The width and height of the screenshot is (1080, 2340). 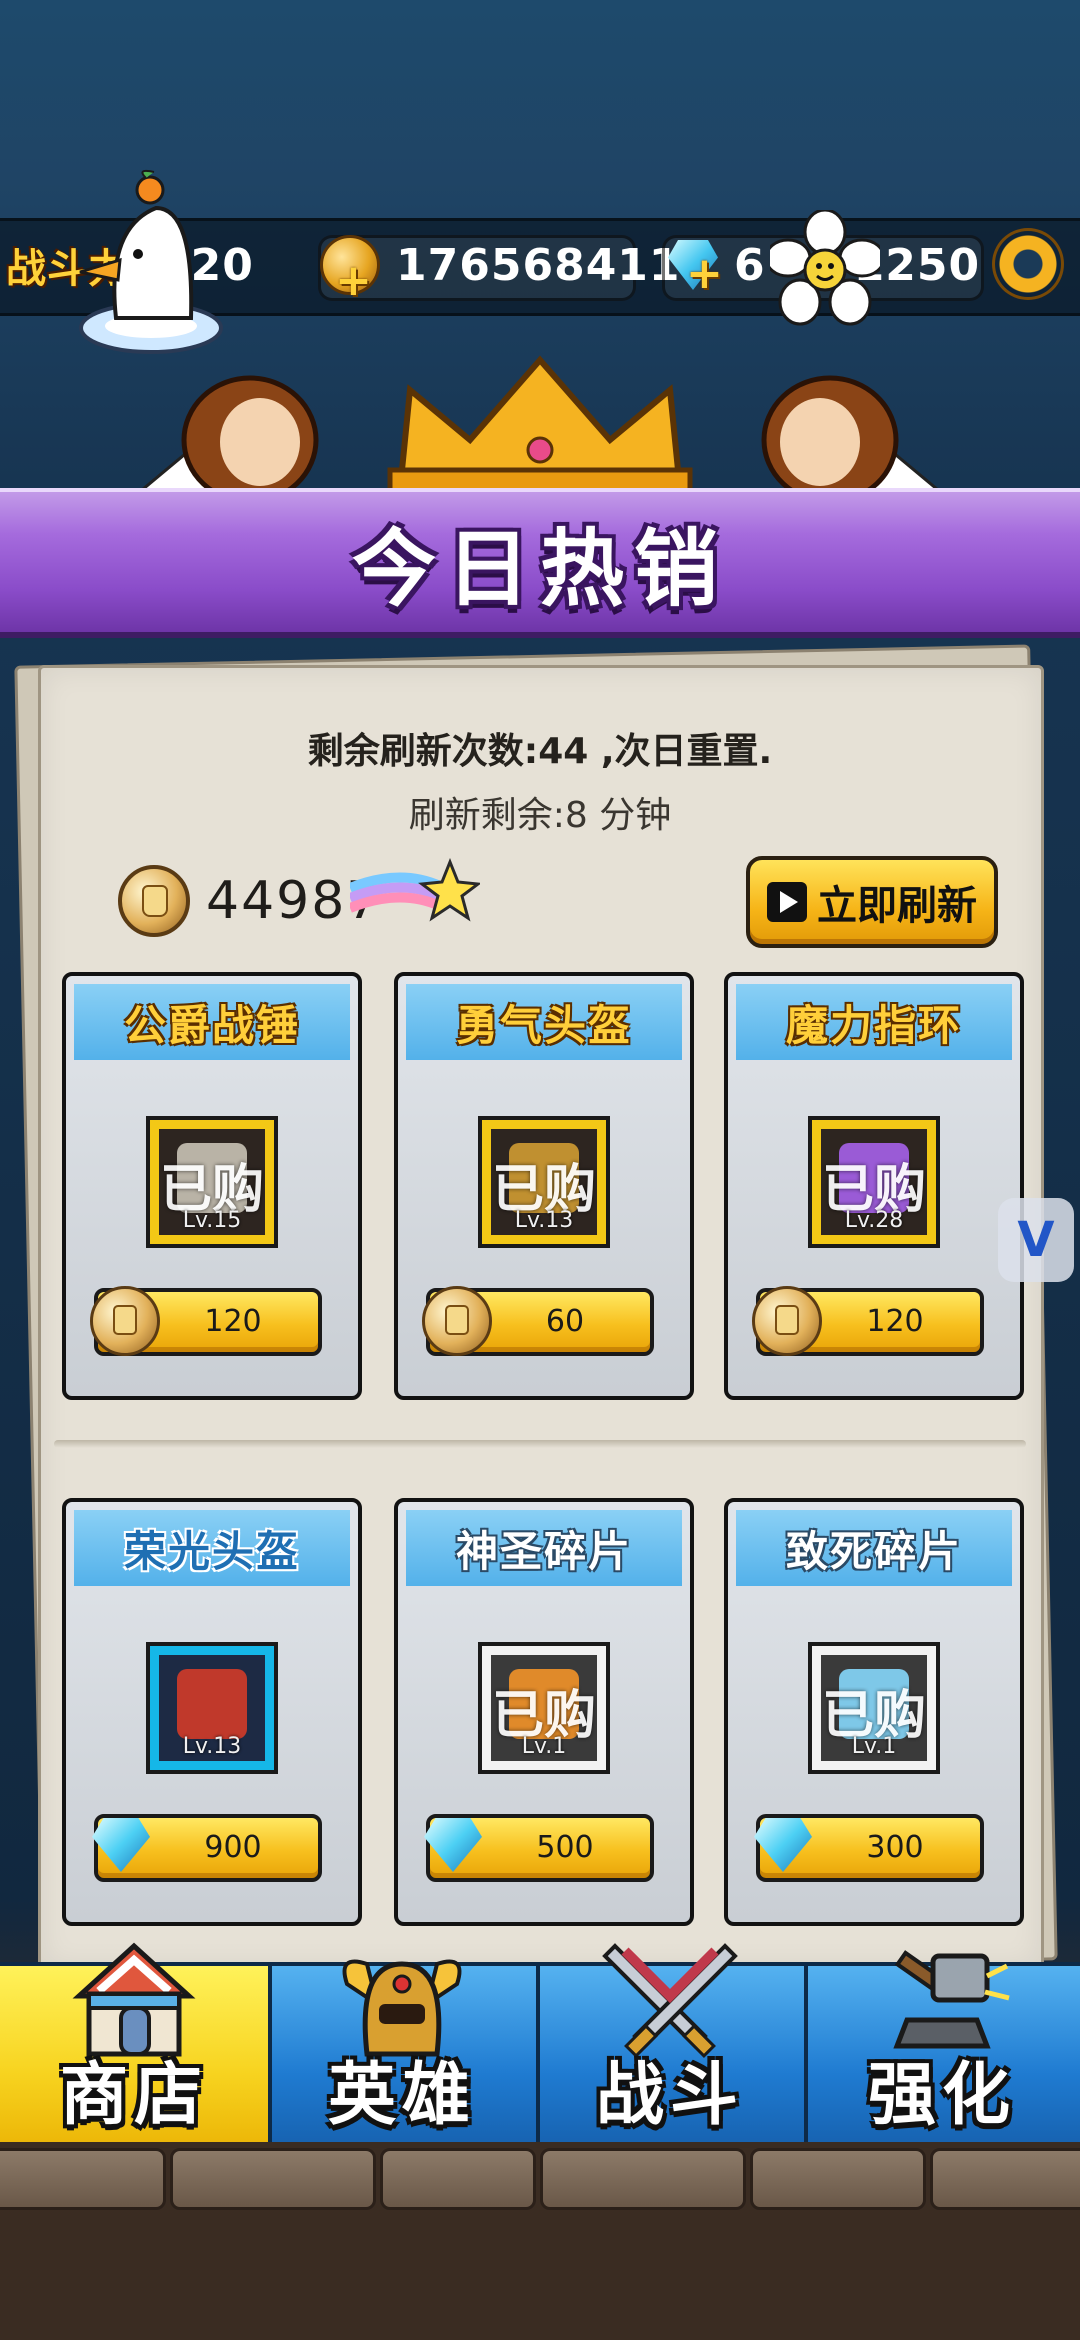 I want to click on item-card: 荣光头盔 Lv.13 900, so click(x=212, y=1712).